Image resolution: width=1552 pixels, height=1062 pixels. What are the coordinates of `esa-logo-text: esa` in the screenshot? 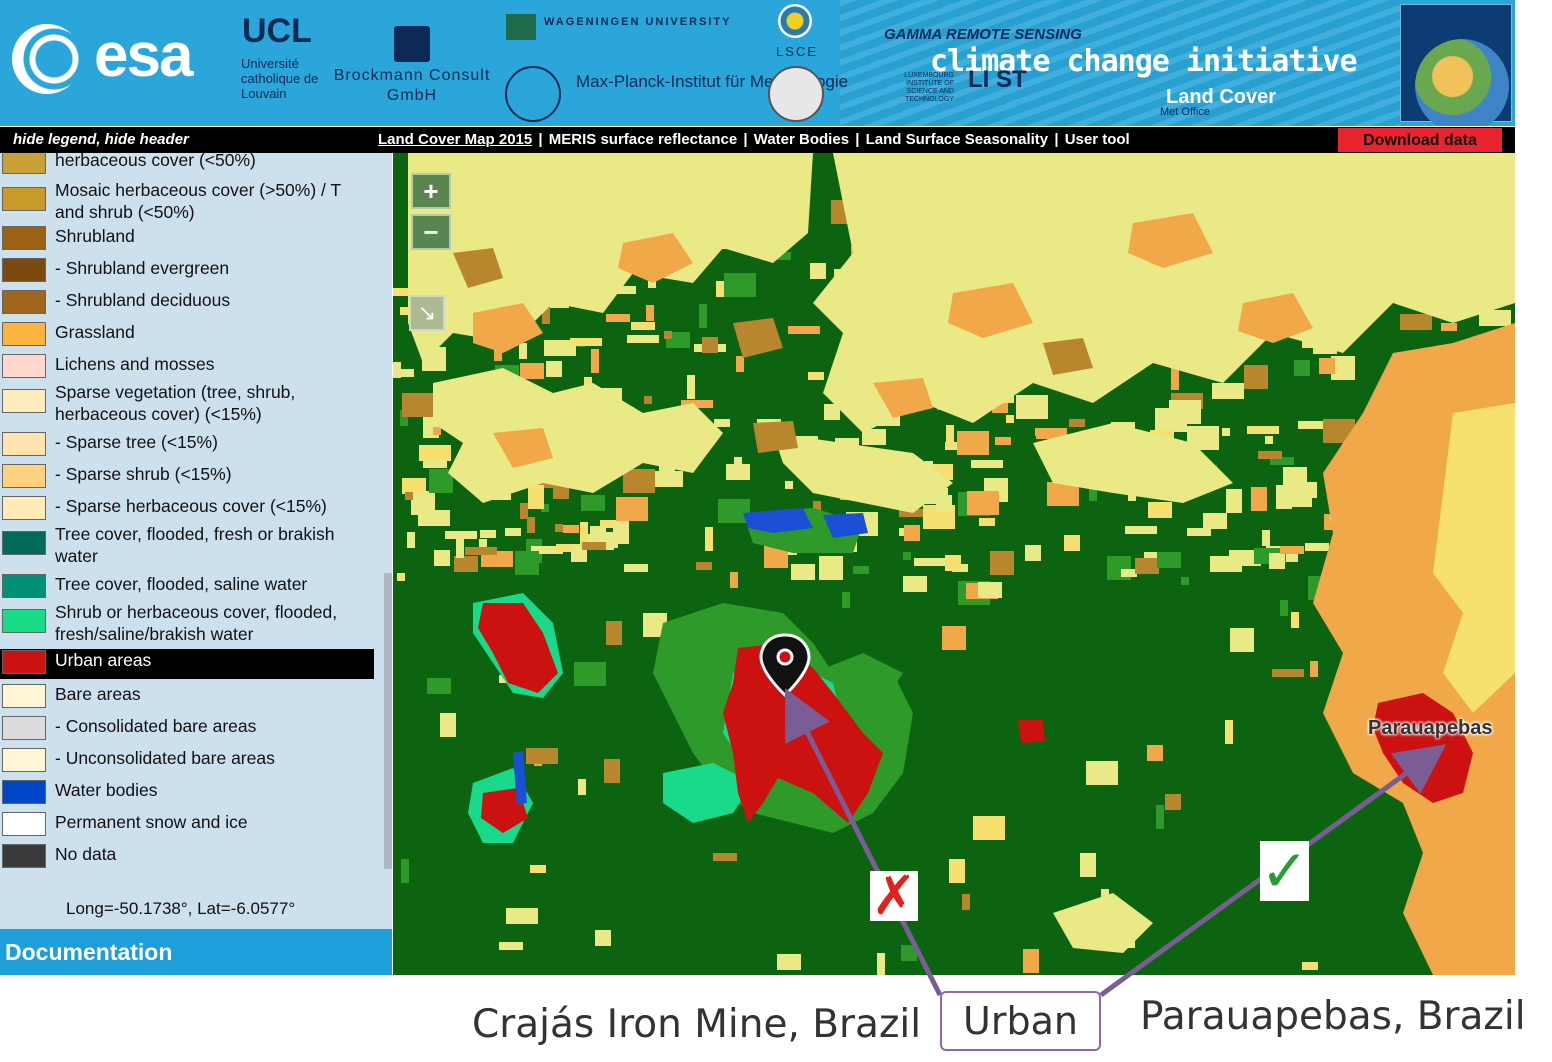 It's located at (143, 55).